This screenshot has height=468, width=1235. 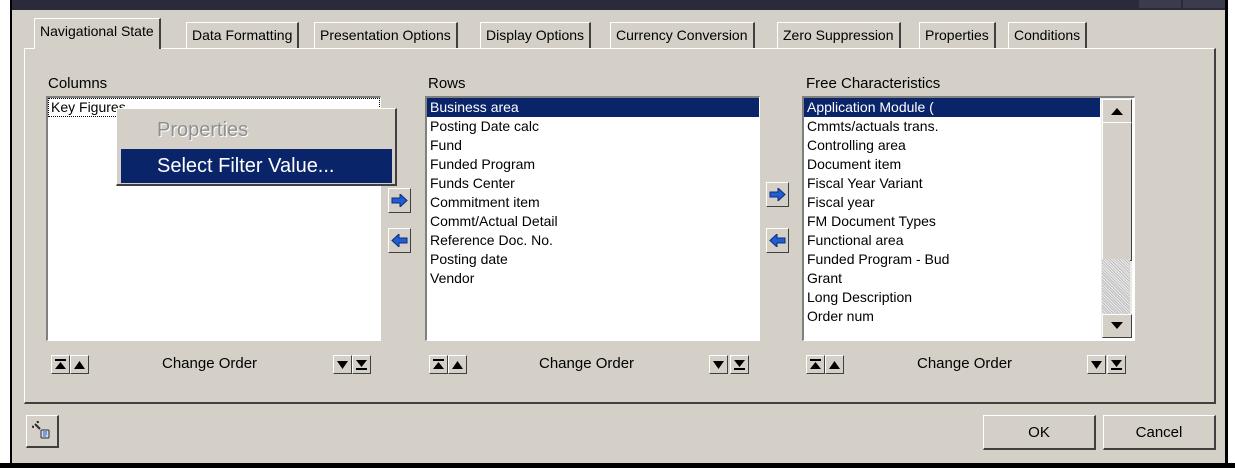 I want to click on scrollbar-thumb, so click(x=1117, y=191).